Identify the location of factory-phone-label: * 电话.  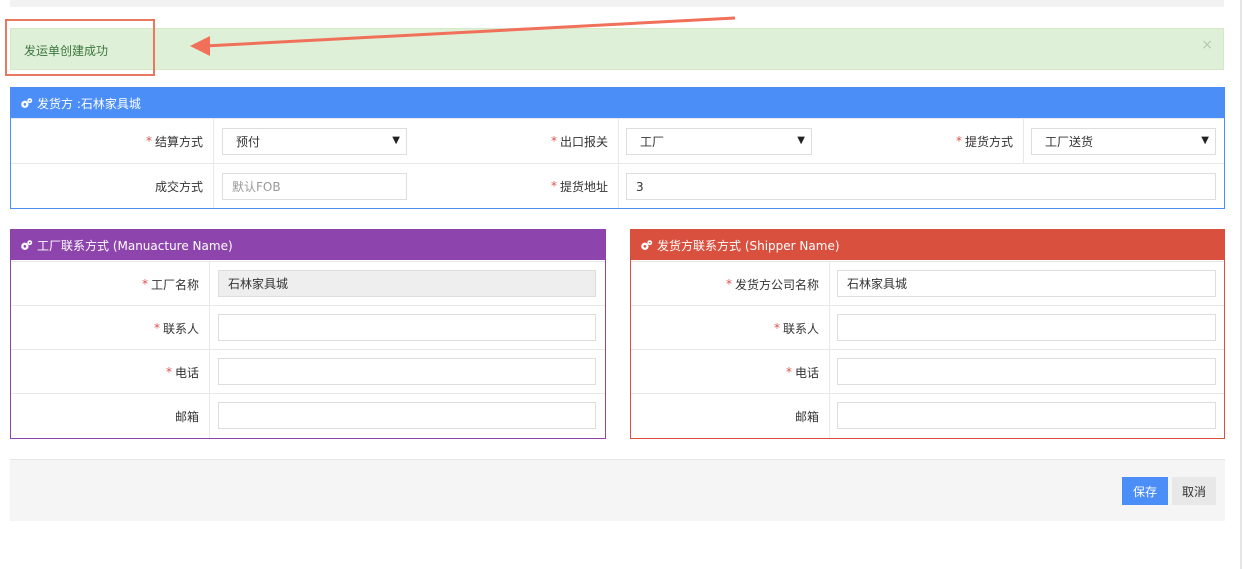
(182, 372).